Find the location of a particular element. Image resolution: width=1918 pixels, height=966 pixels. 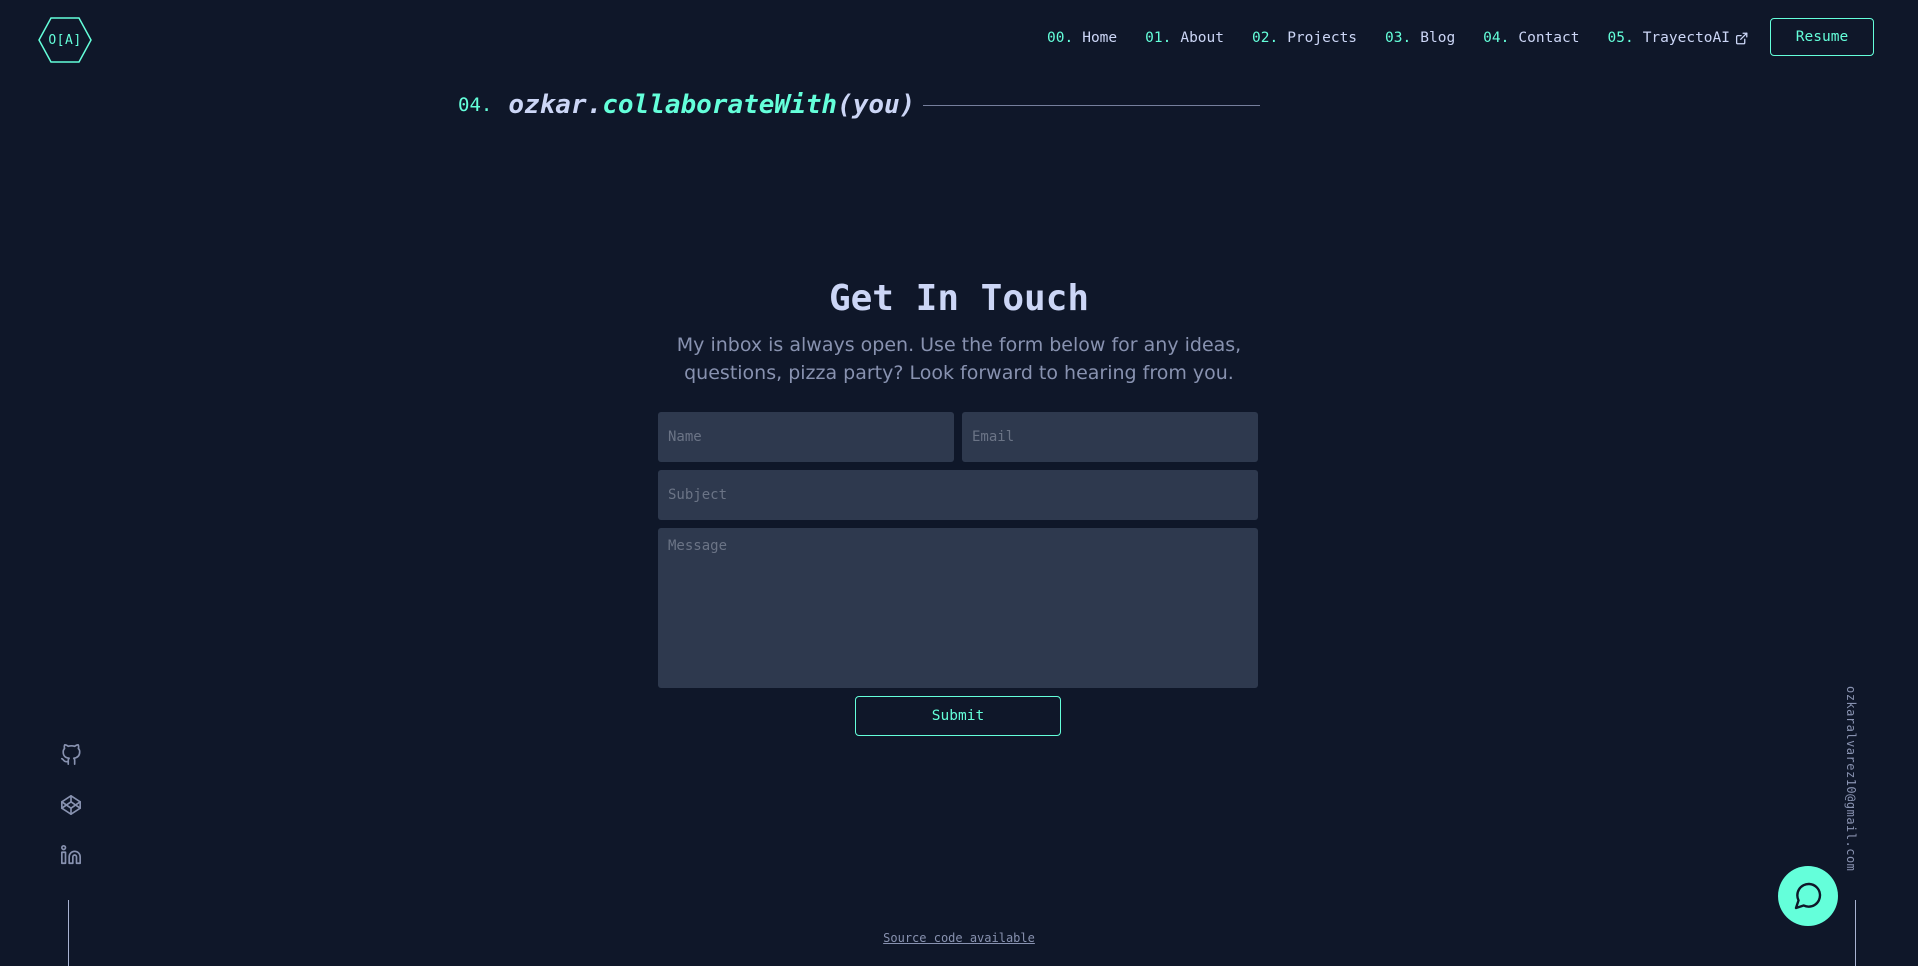

section-title-object: ozkar. is located at coordinates (555, 105).